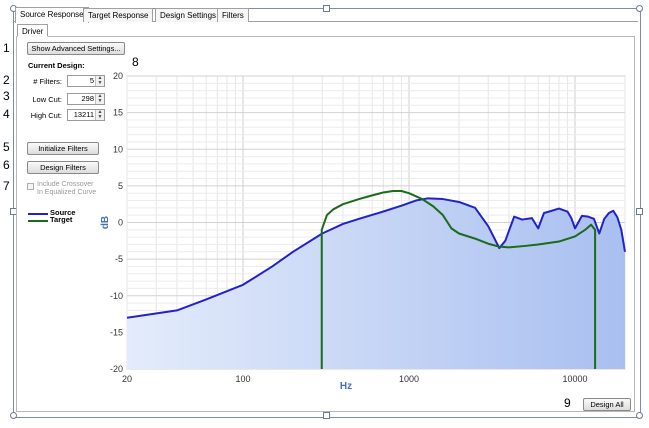  I want to click on x-tick-label: 10000, so click(575, 379).